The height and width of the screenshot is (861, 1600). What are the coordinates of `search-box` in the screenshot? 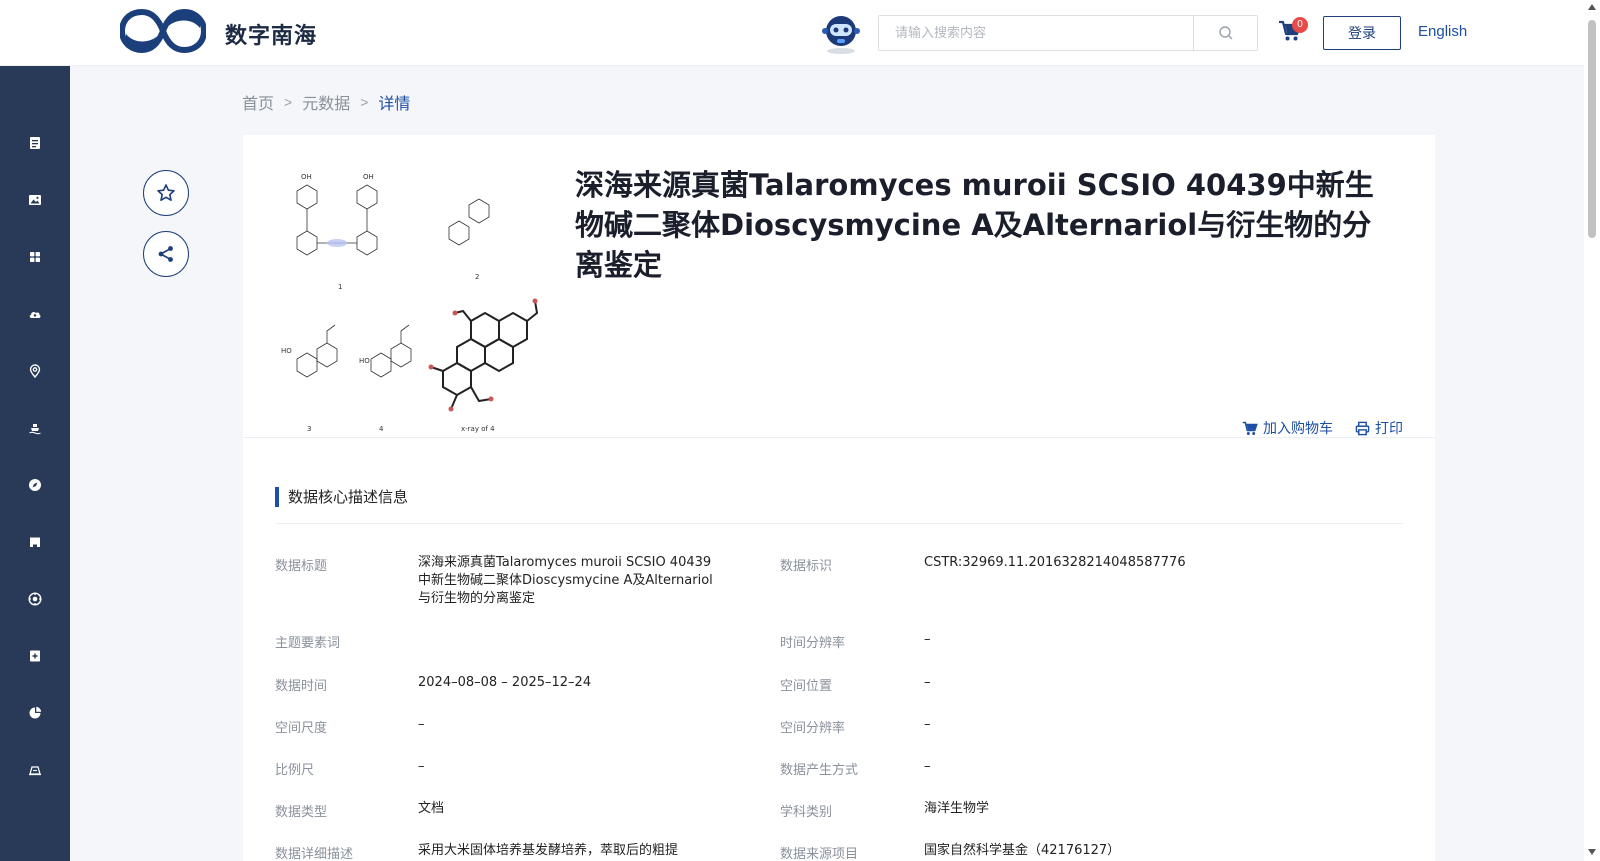 It's located at (1068, 33).